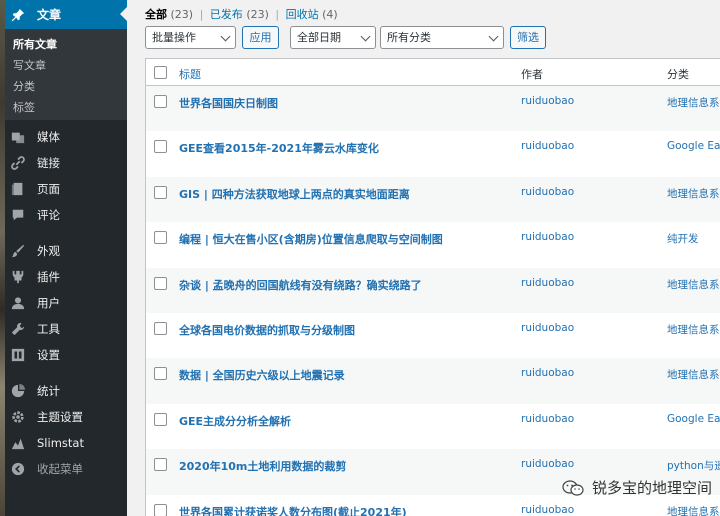 This screenshot has width=720, height=516. Describe the element at coordinates (18, 138) in the screenshot. I see `media-icon` at that location.